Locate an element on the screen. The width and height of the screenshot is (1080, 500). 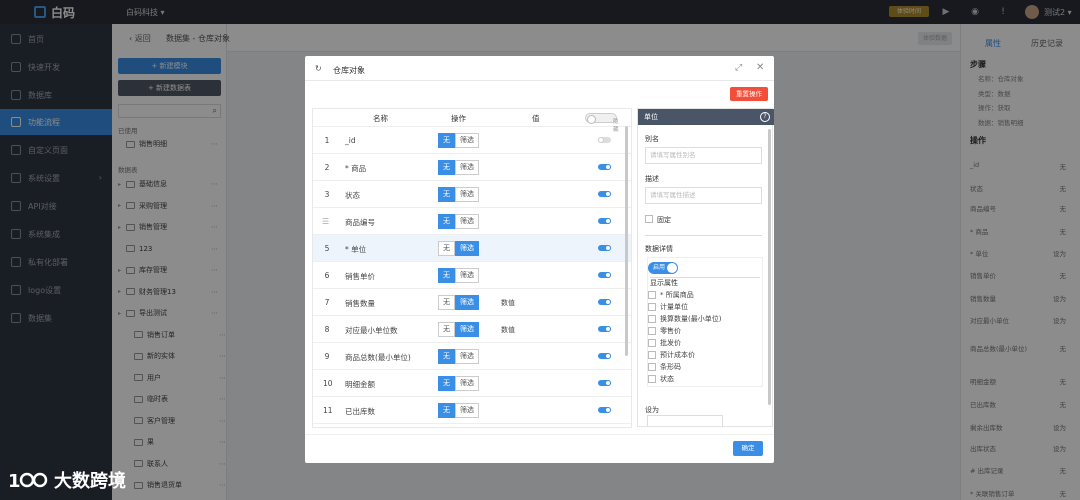
table-row: 5 * 单位 无筛选 is located at coordinates (472, 248).